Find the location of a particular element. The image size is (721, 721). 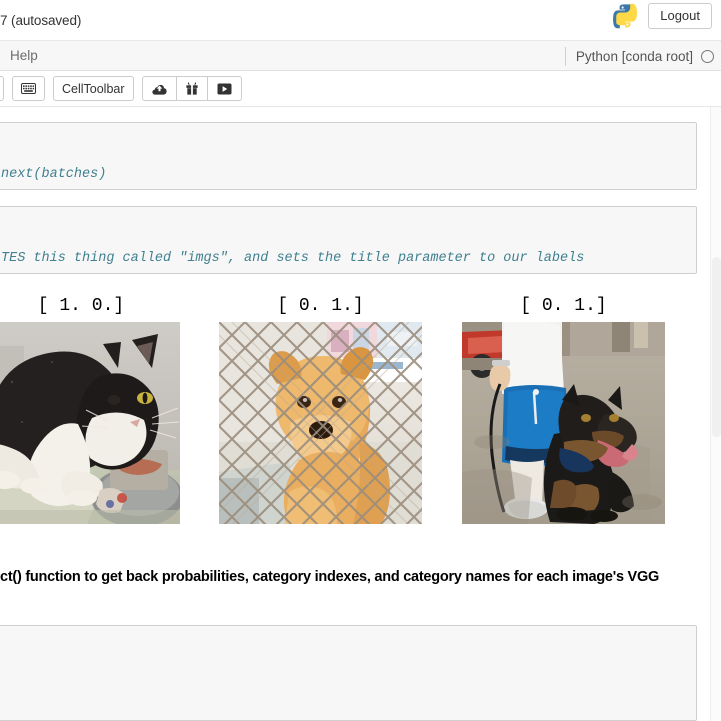

gift-button is located at coordinates (191, 88).